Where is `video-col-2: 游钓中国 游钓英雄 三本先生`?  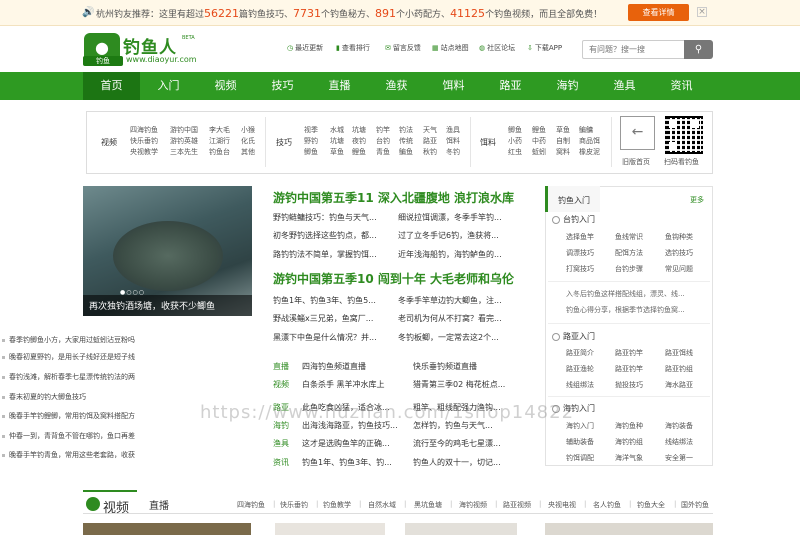
video-col-2: 游钓中国 游钓英雄 三本先生 is located at coordinates (184, 141).